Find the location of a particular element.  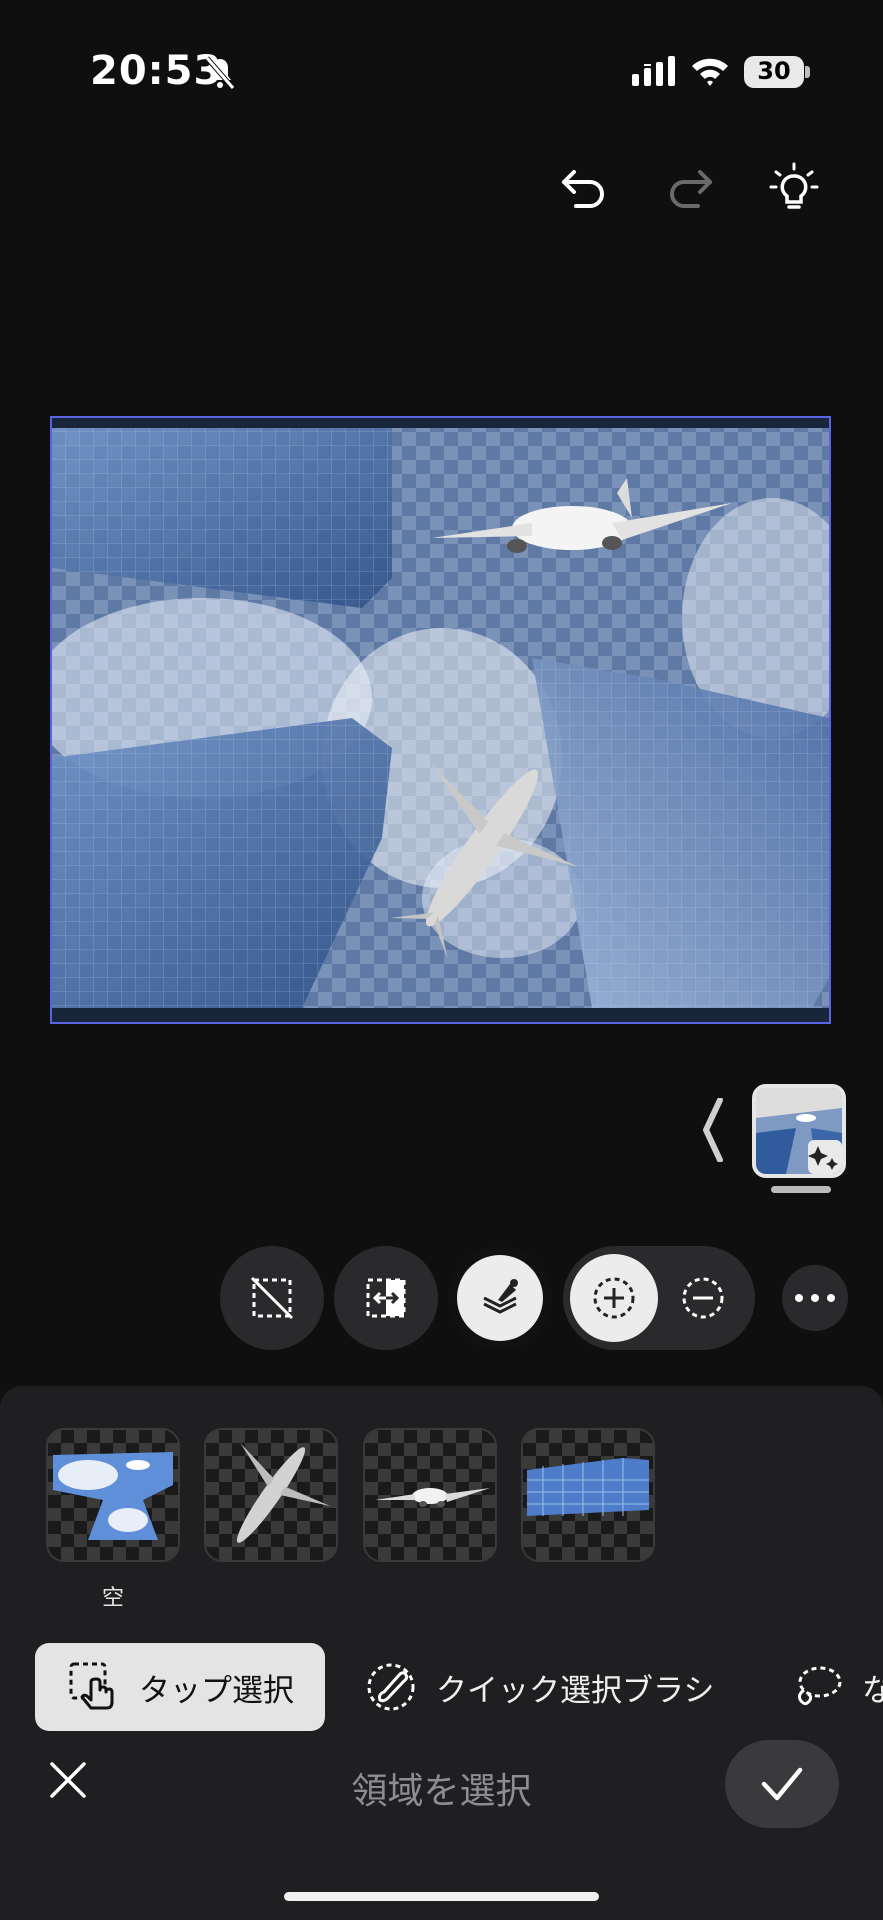

lasso-icon is located at coordinates (819, 1686).